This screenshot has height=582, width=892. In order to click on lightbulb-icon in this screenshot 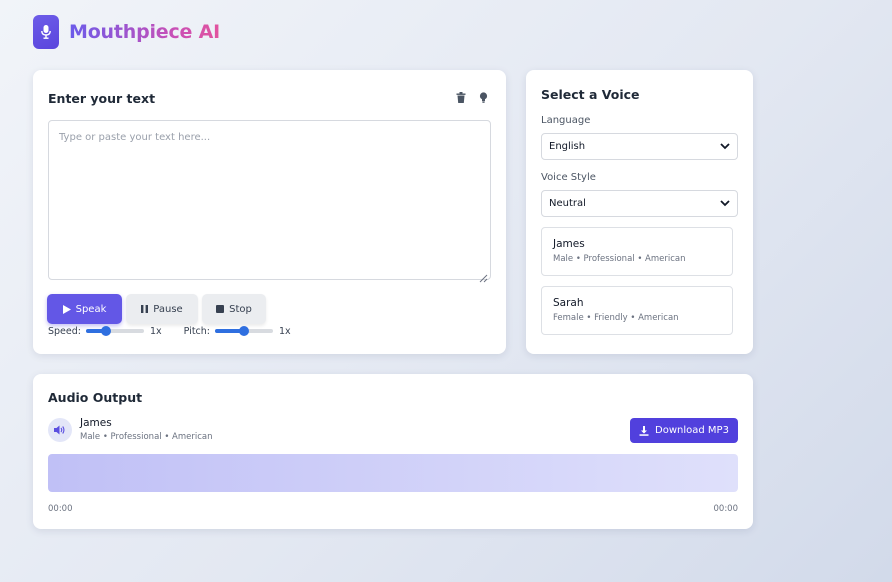, I will do `click(483, 97)`.